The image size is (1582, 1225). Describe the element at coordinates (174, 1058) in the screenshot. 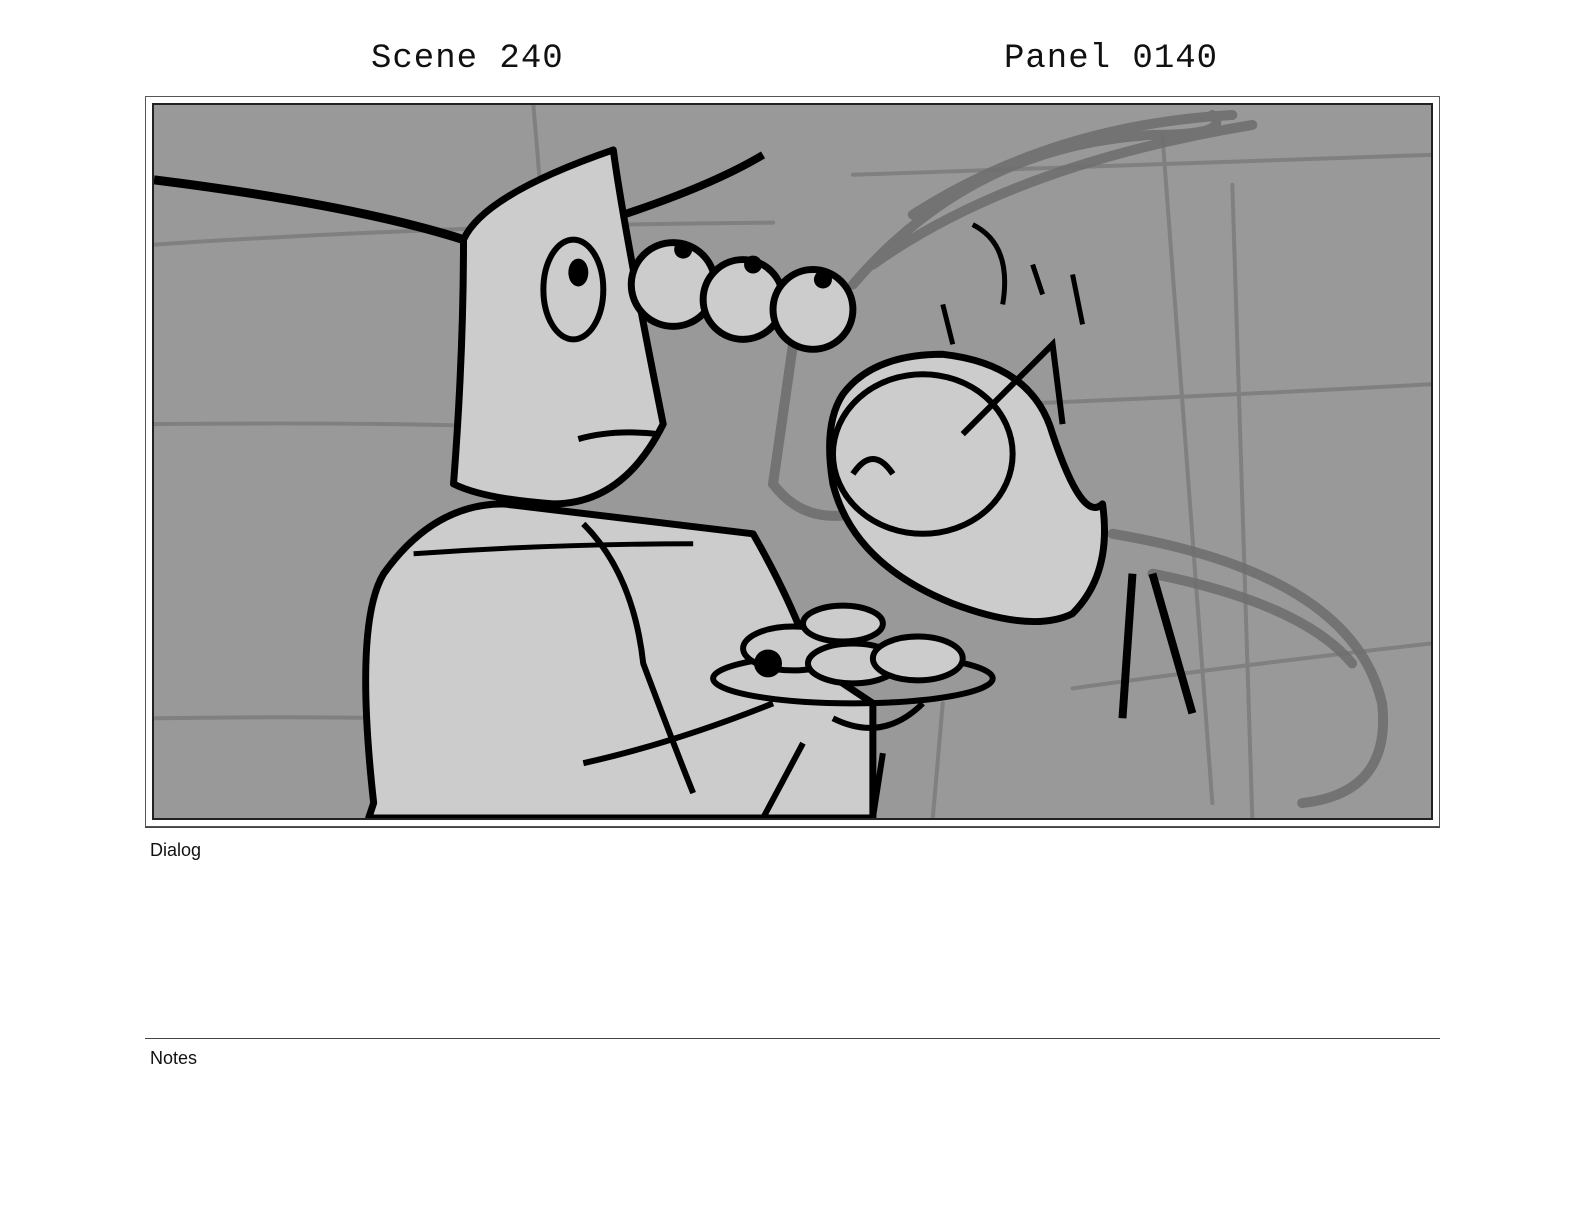

I see `notes-label: Notes` at that location.